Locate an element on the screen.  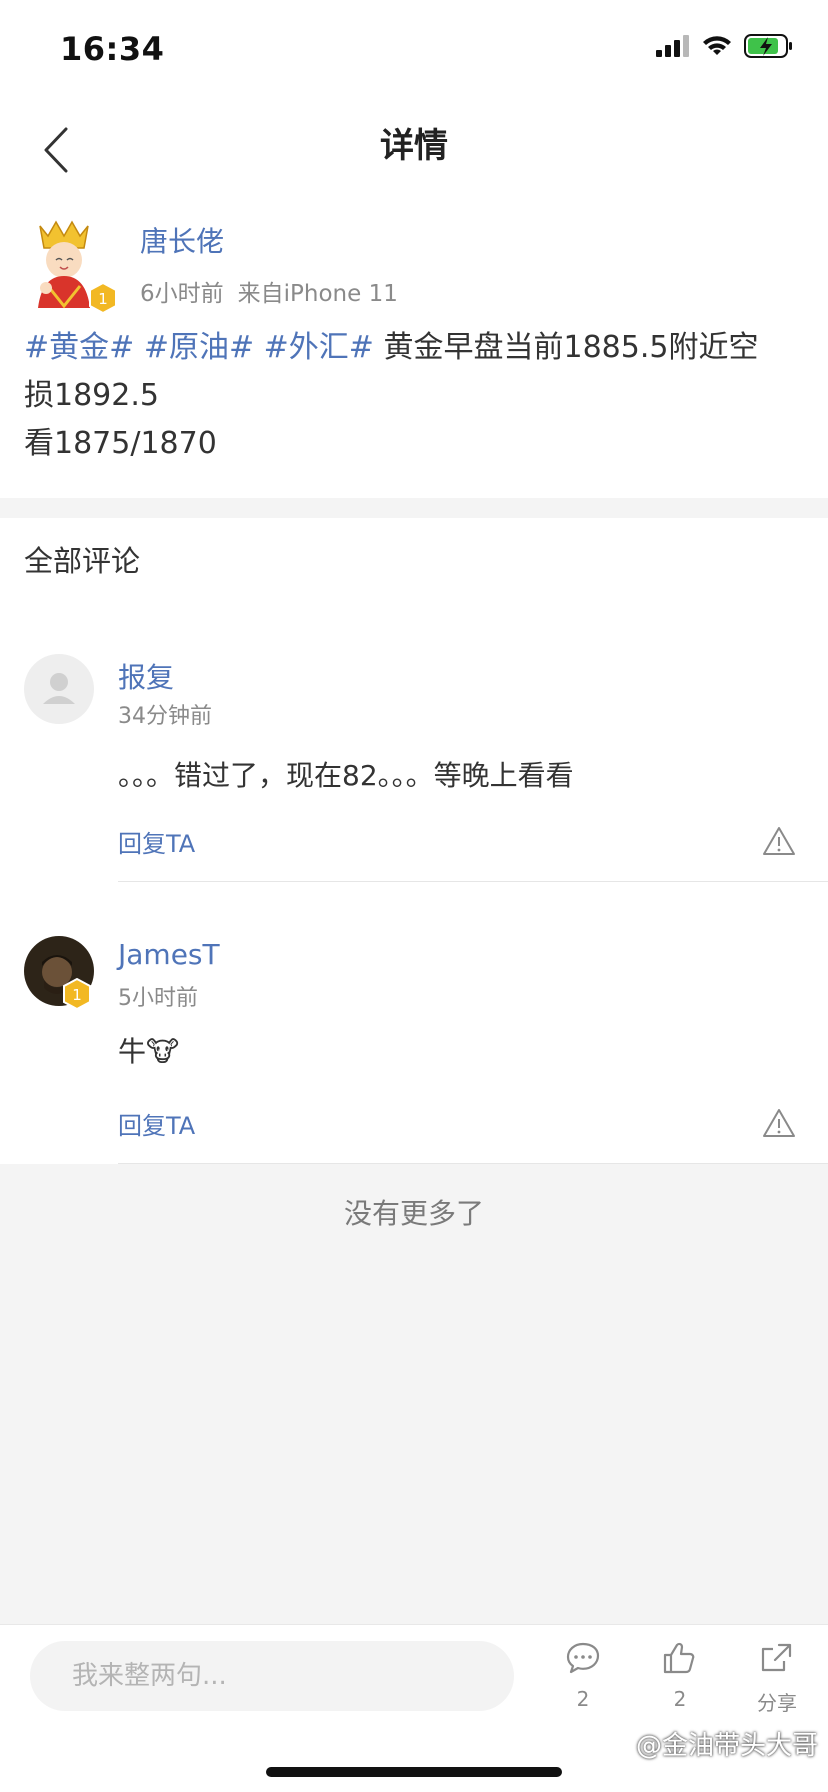
share-icon is located at coordinates (776, 1657).